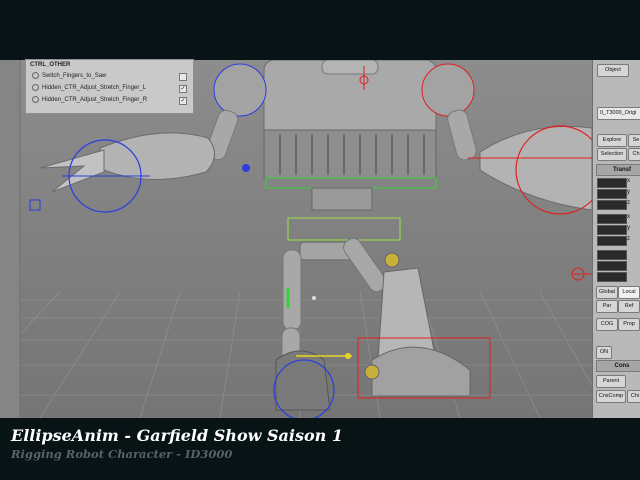  What do you see at coordinates (618, 170) in the screenshot?
I see `transform-section-header: Transf` at bounding box center [618, 170].